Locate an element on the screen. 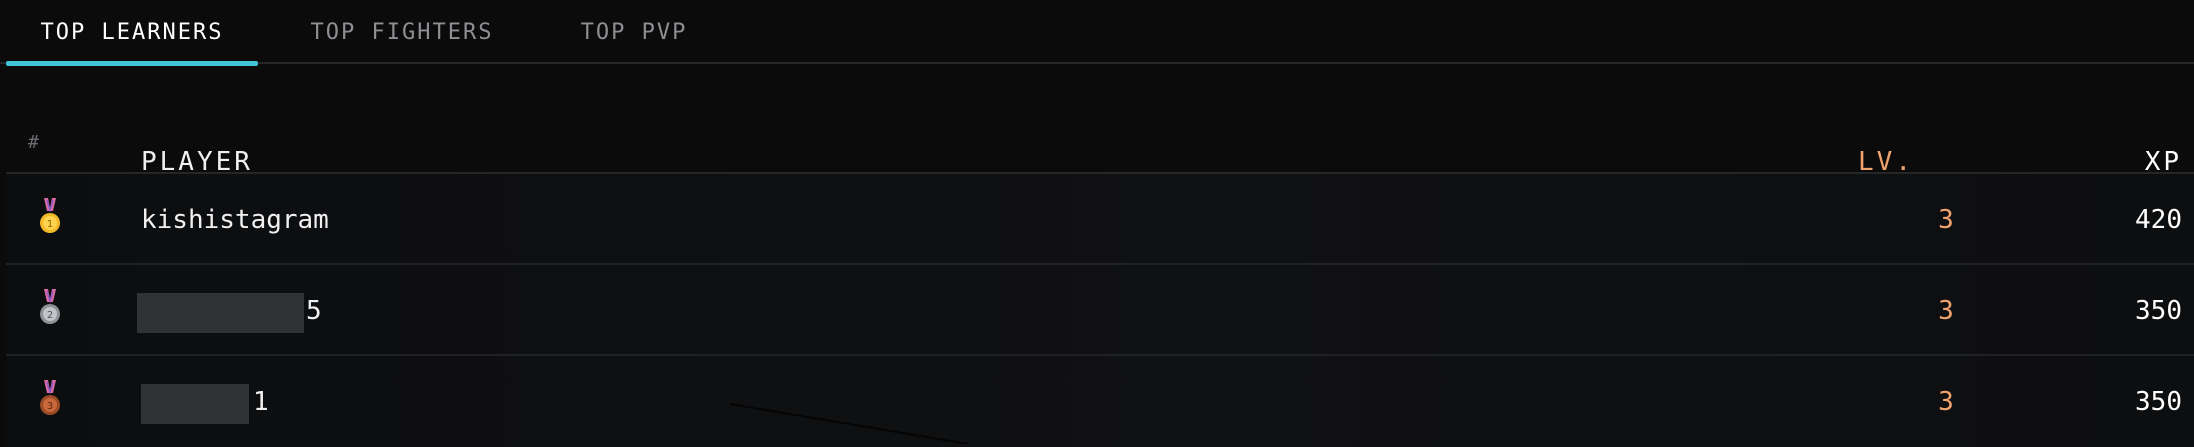 The width and height of the screenshot is (2194, 447). svg-text: 1 is located at coordinates (50, 224).